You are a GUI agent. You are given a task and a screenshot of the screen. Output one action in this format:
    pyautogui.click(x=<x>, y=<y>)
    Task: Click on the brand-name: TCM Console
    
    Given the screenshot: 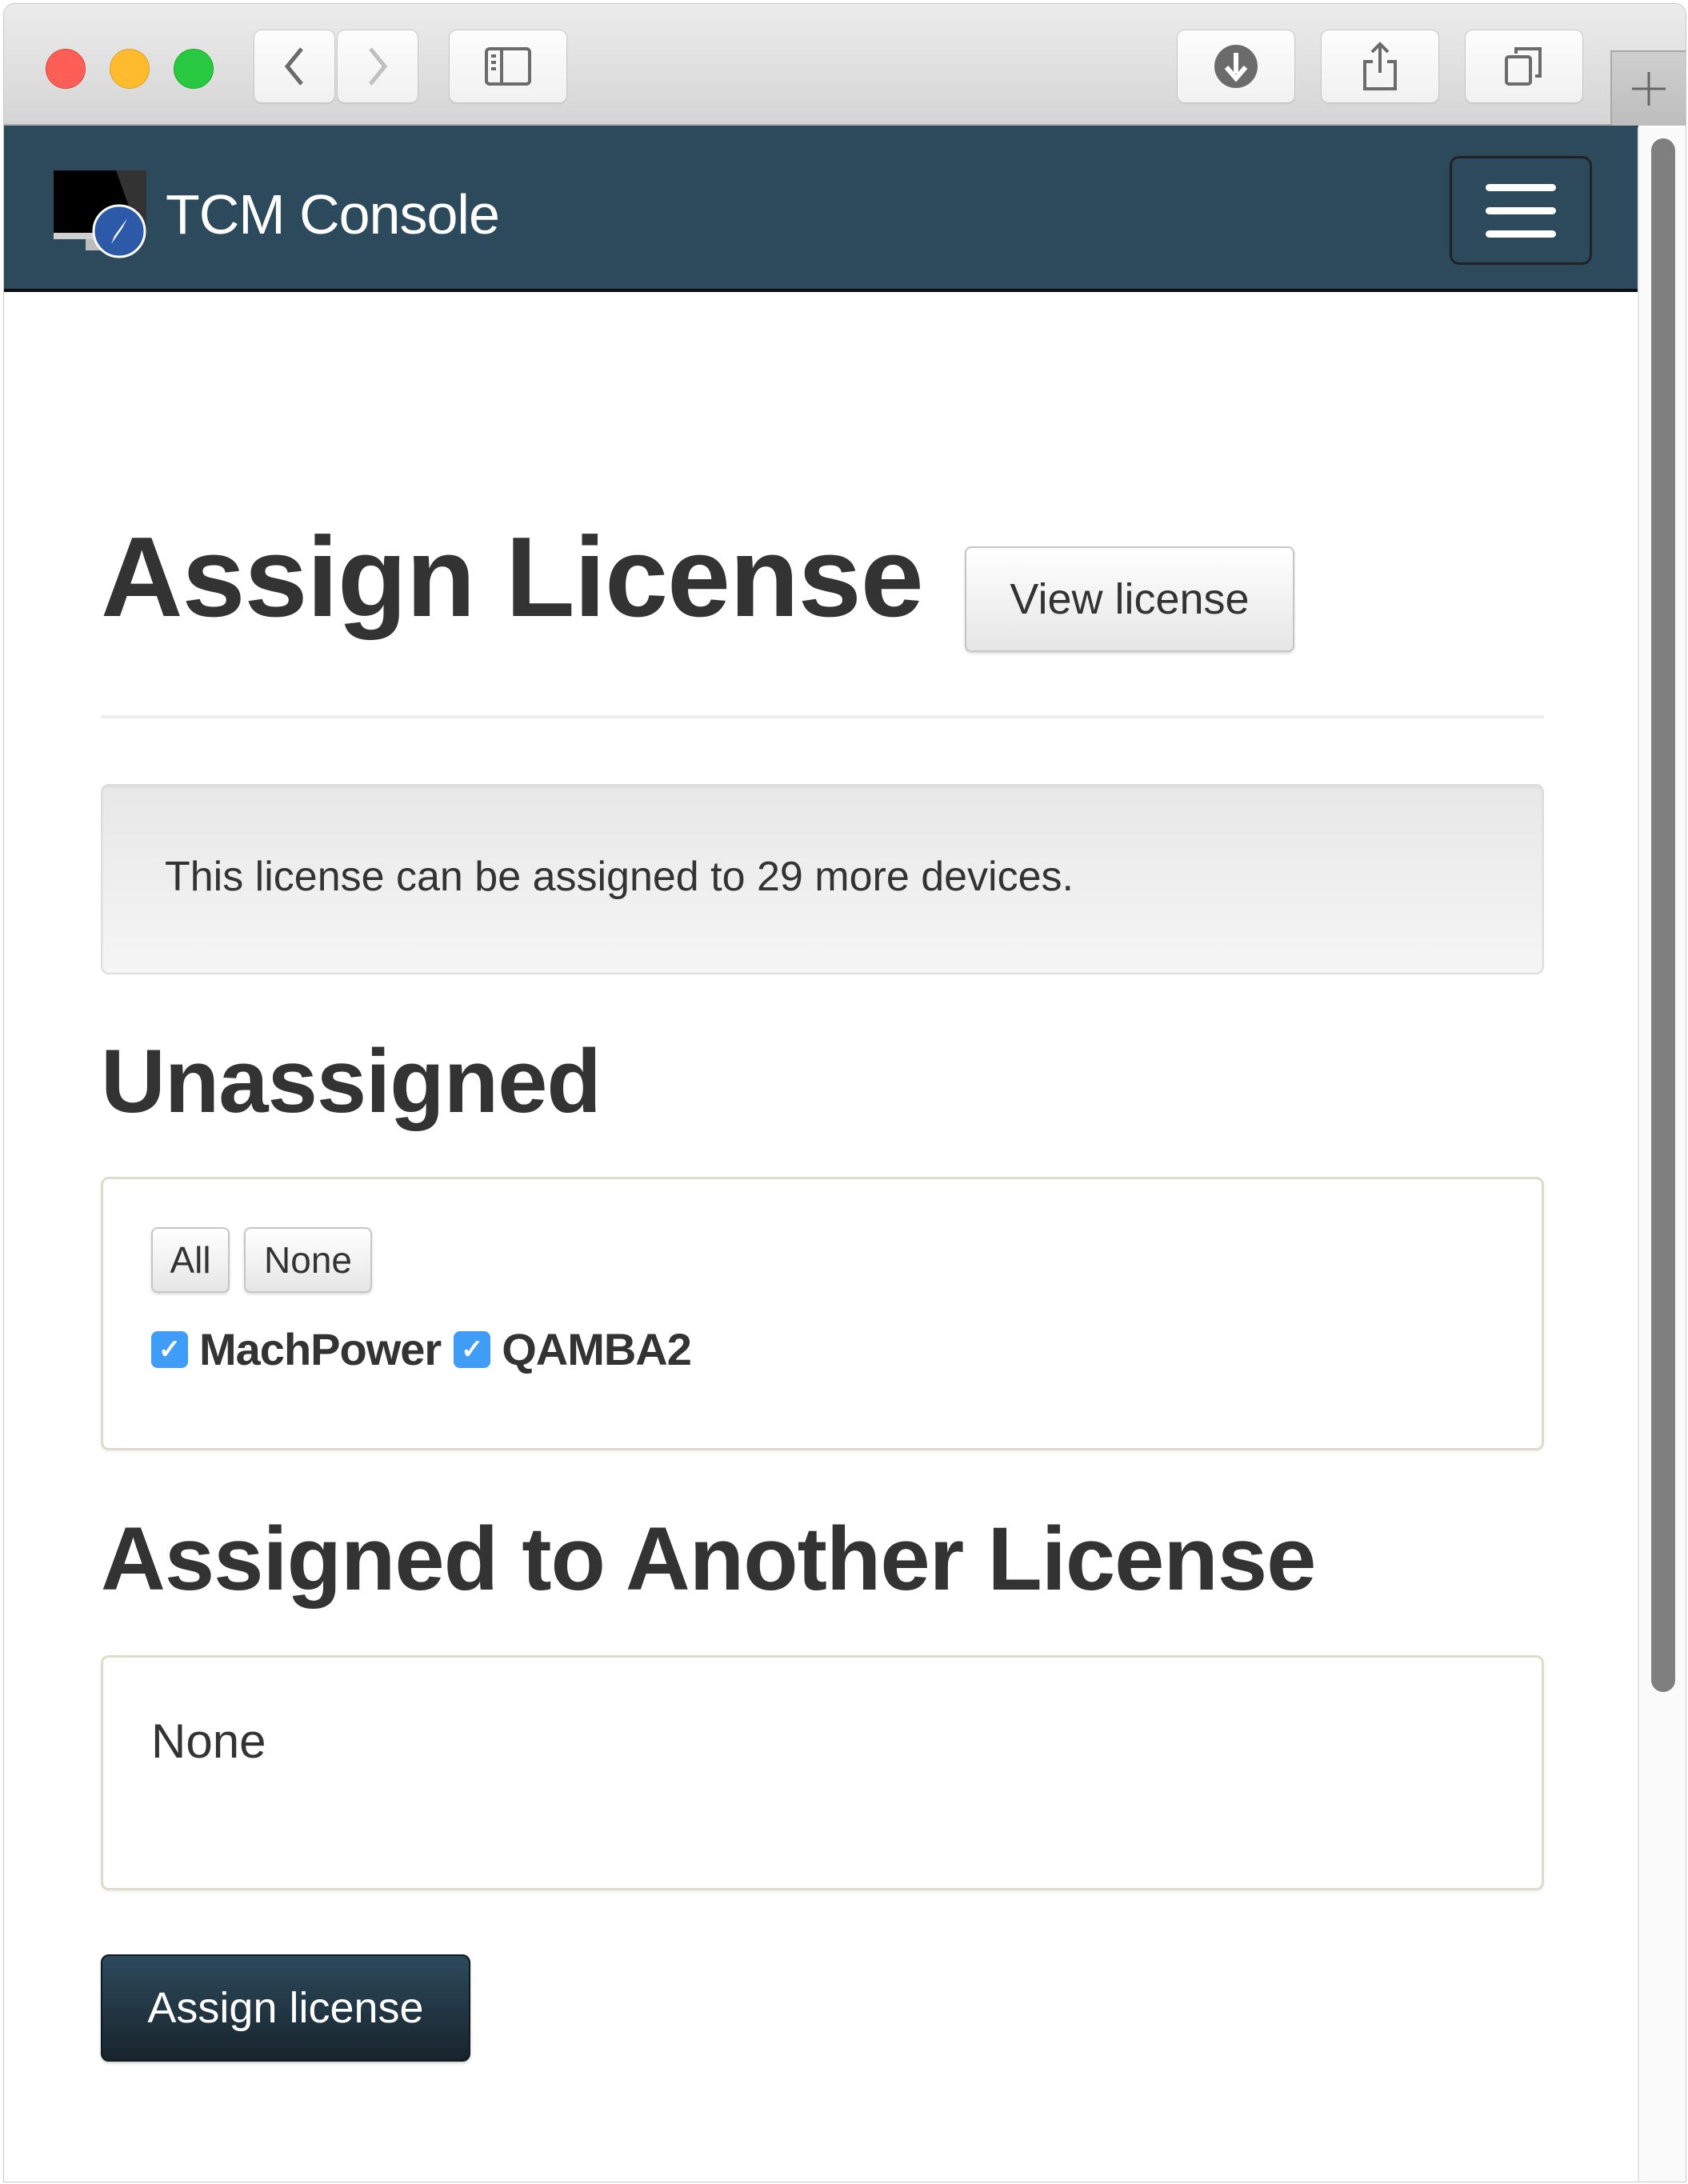 What is the action you would take?
    pyautogui.click(x=333, y=214)
    